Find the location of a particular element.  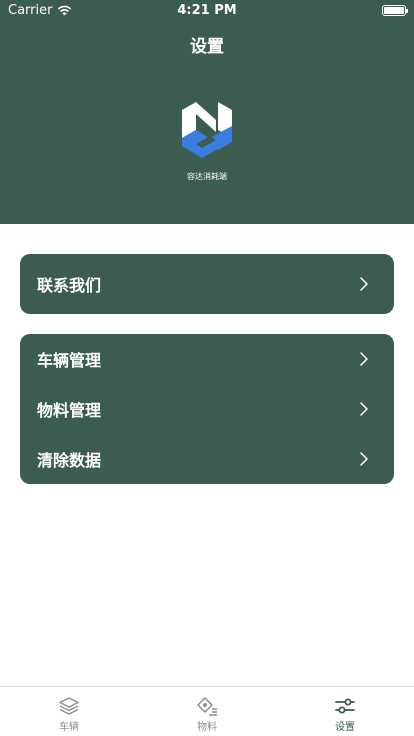

app-name: 容达消耗端 is located at coordinates (207, 176).